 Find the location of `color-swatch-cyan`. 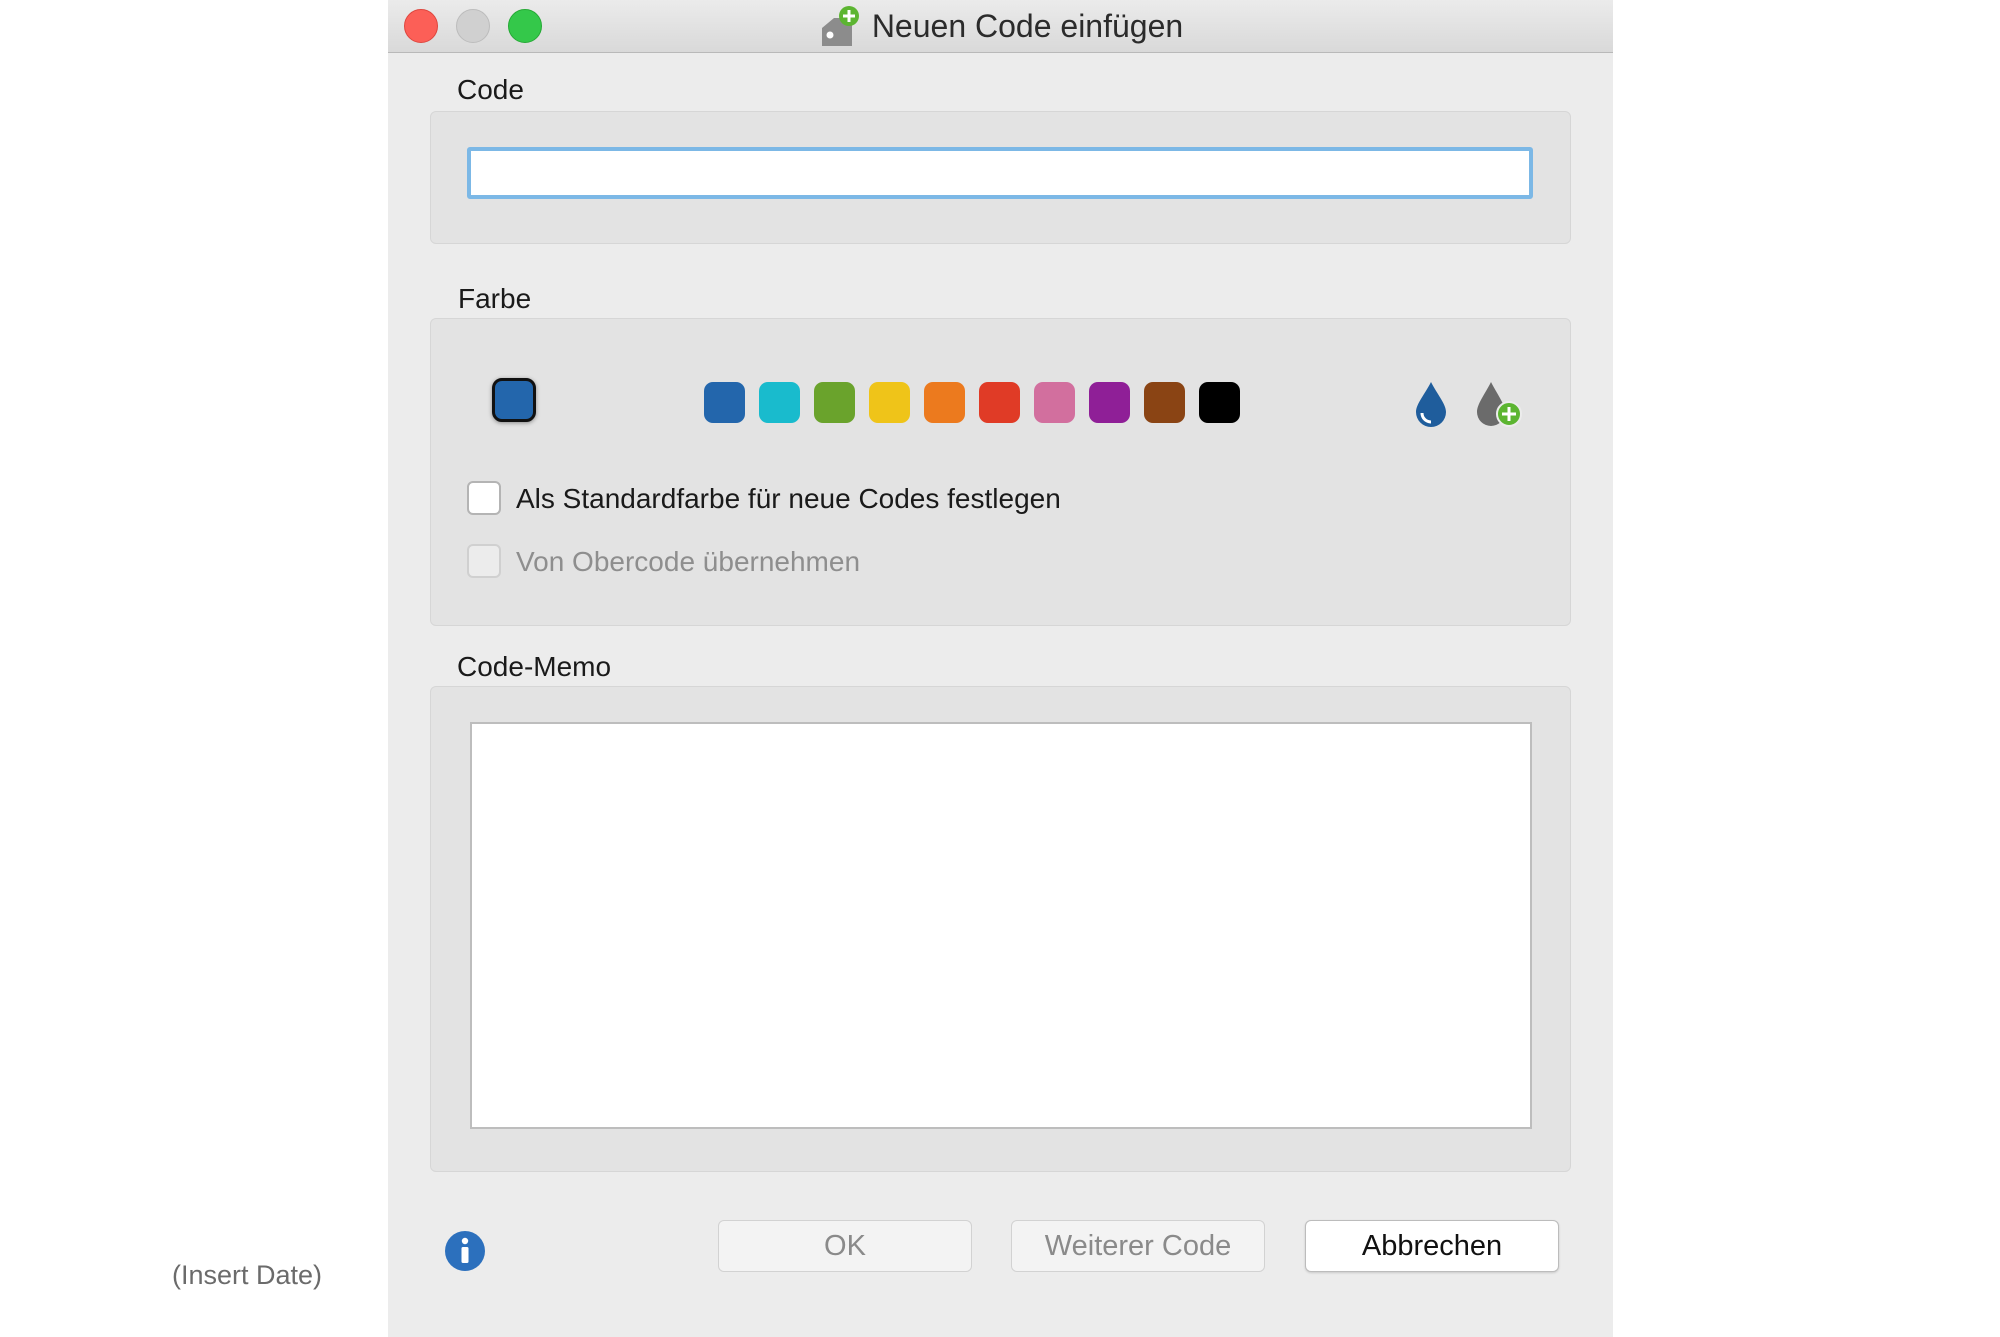

color-swatch-cyan is located at coordinates (779, 402).